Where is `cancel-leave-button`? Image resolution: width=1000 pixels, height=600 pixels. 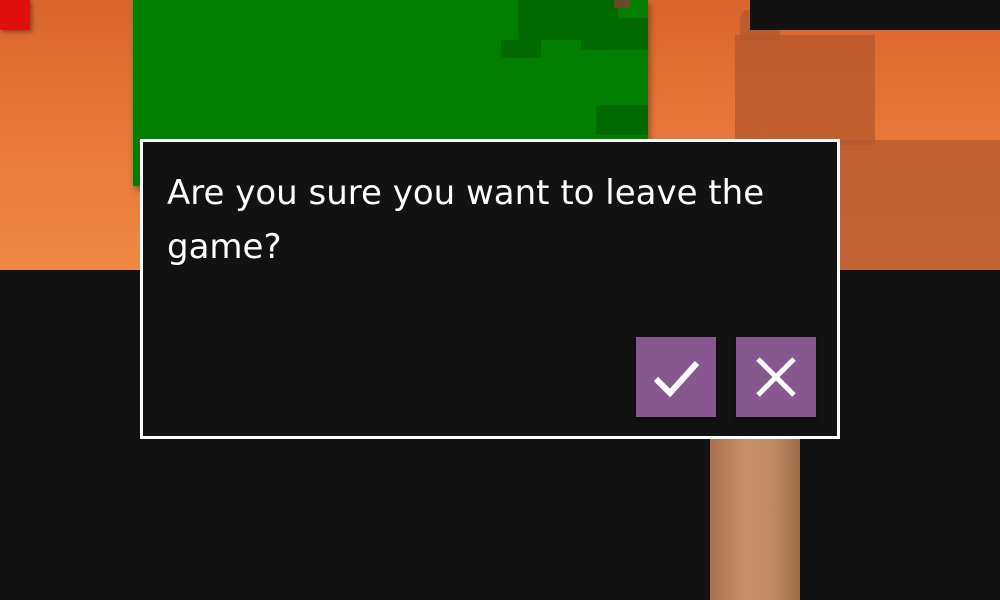
cancel-leave-button is located at coordinates (776, 377).